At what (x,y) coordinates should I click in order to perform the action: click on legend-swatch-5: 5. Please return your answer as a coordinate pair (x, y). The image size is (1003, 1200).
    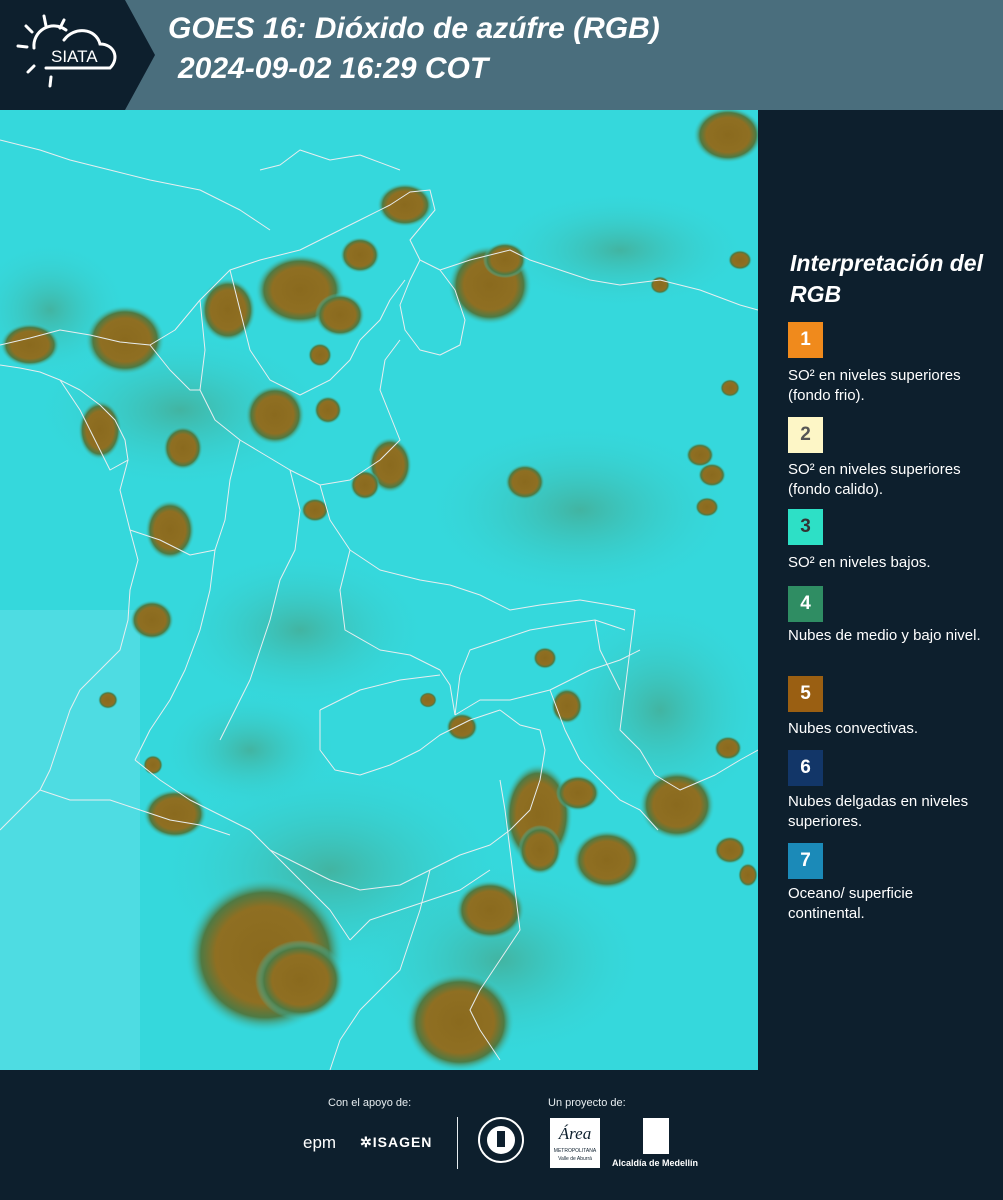
    Looking at the image, I should click on (805, 694).